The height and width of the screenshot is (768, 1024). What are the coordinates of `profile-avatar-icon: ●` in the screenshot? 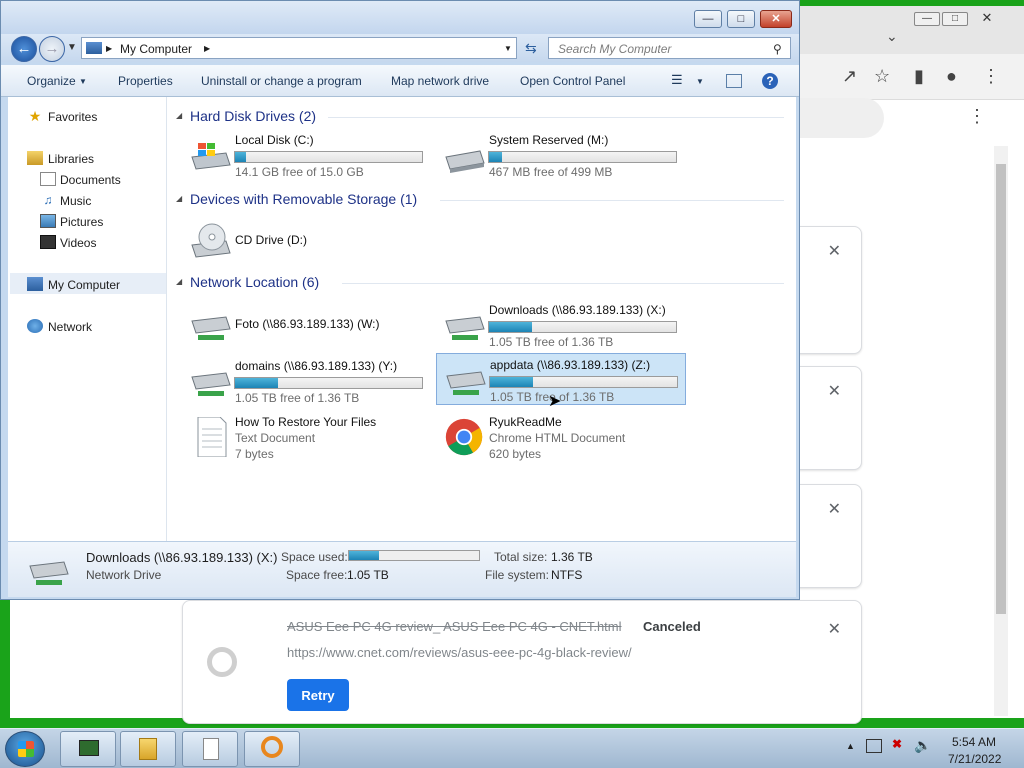 It's located at (951, 76).